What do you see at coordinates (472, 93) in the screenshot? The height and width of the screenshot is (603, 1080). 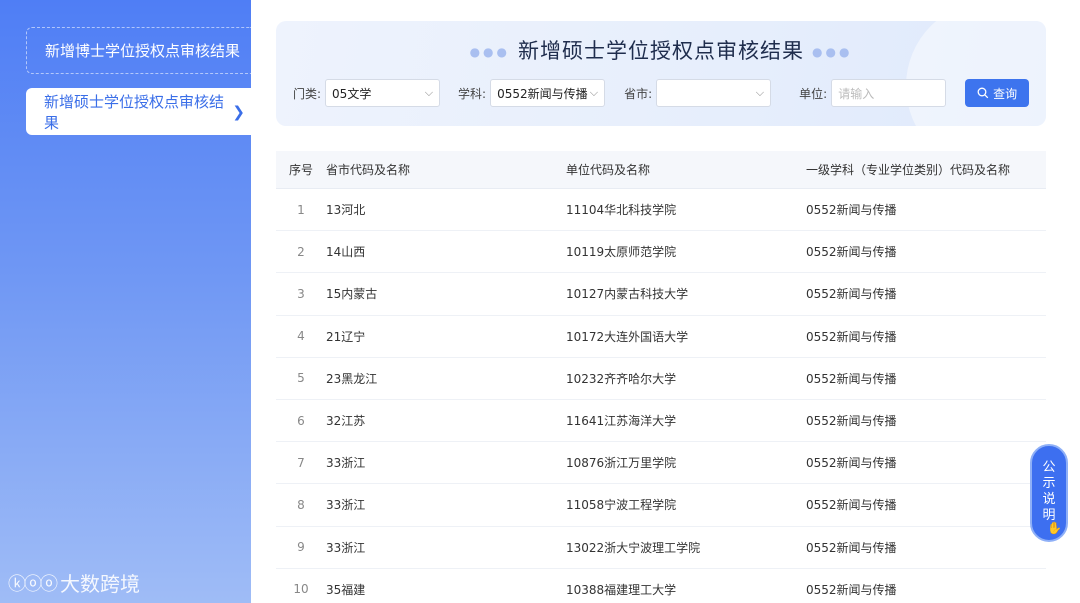 I see `subject-label: 学科:` at bounding box center [472, 93].